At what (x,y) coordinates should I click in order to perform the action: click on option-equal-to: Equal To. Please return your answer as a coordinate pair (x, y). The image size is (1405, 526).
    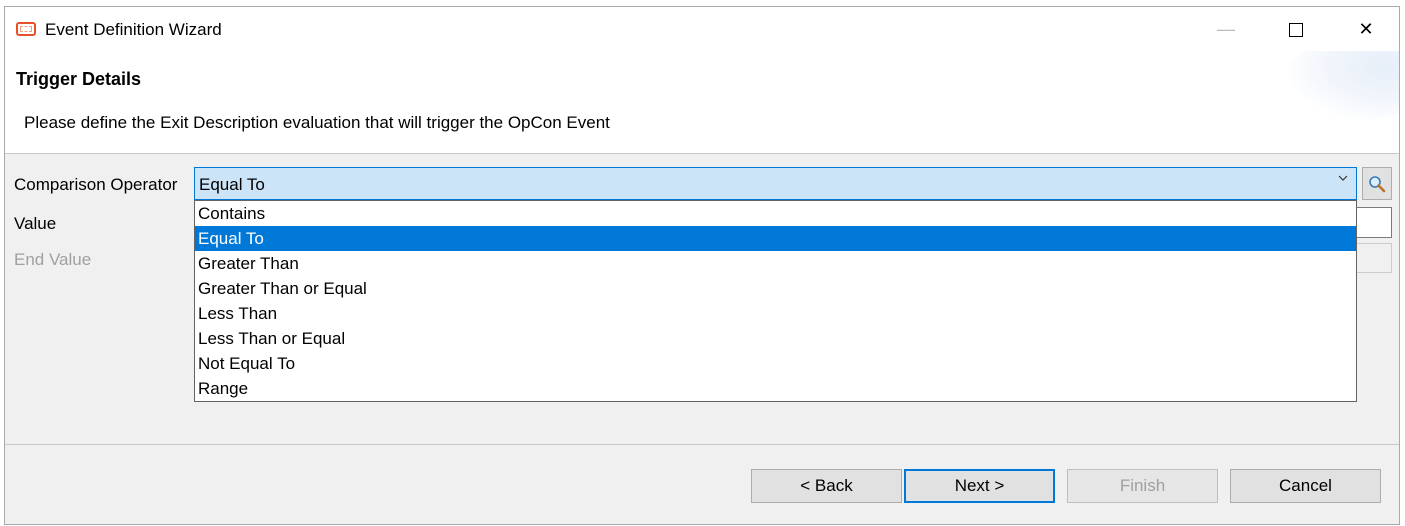
    Looking at the image, I should click on (775, 238).